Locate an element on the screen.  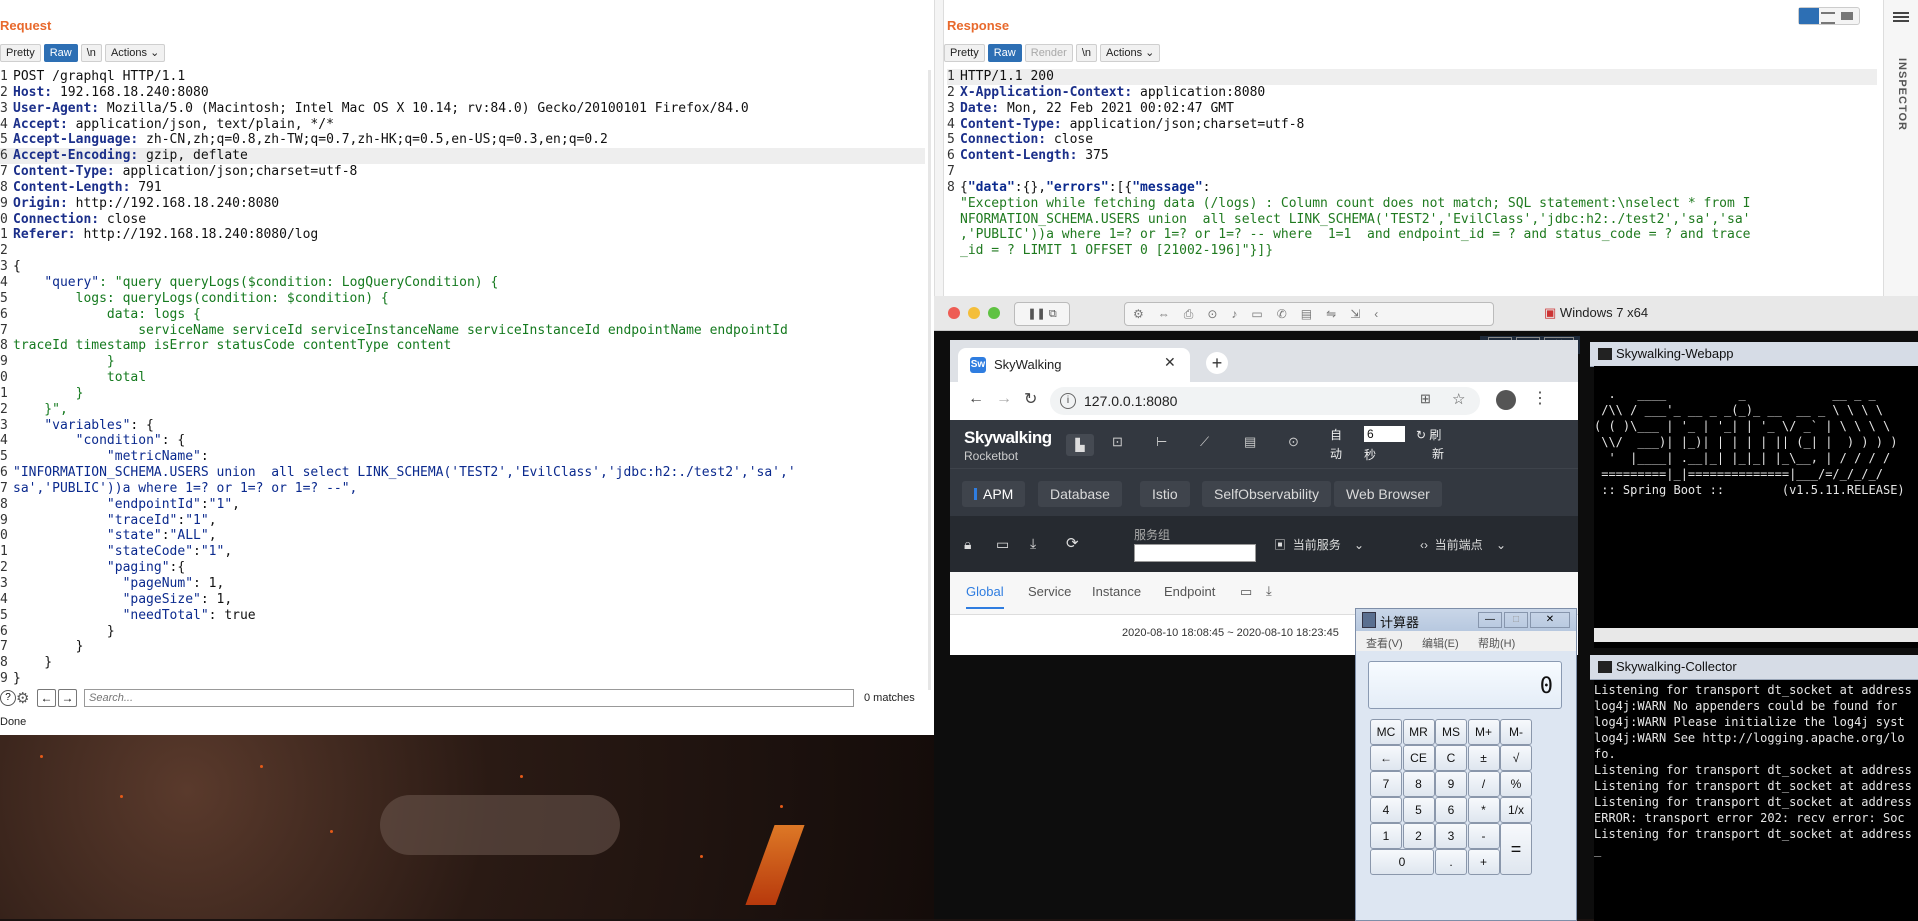
layout-tabs-icon is located at coordinates (1847, 16).